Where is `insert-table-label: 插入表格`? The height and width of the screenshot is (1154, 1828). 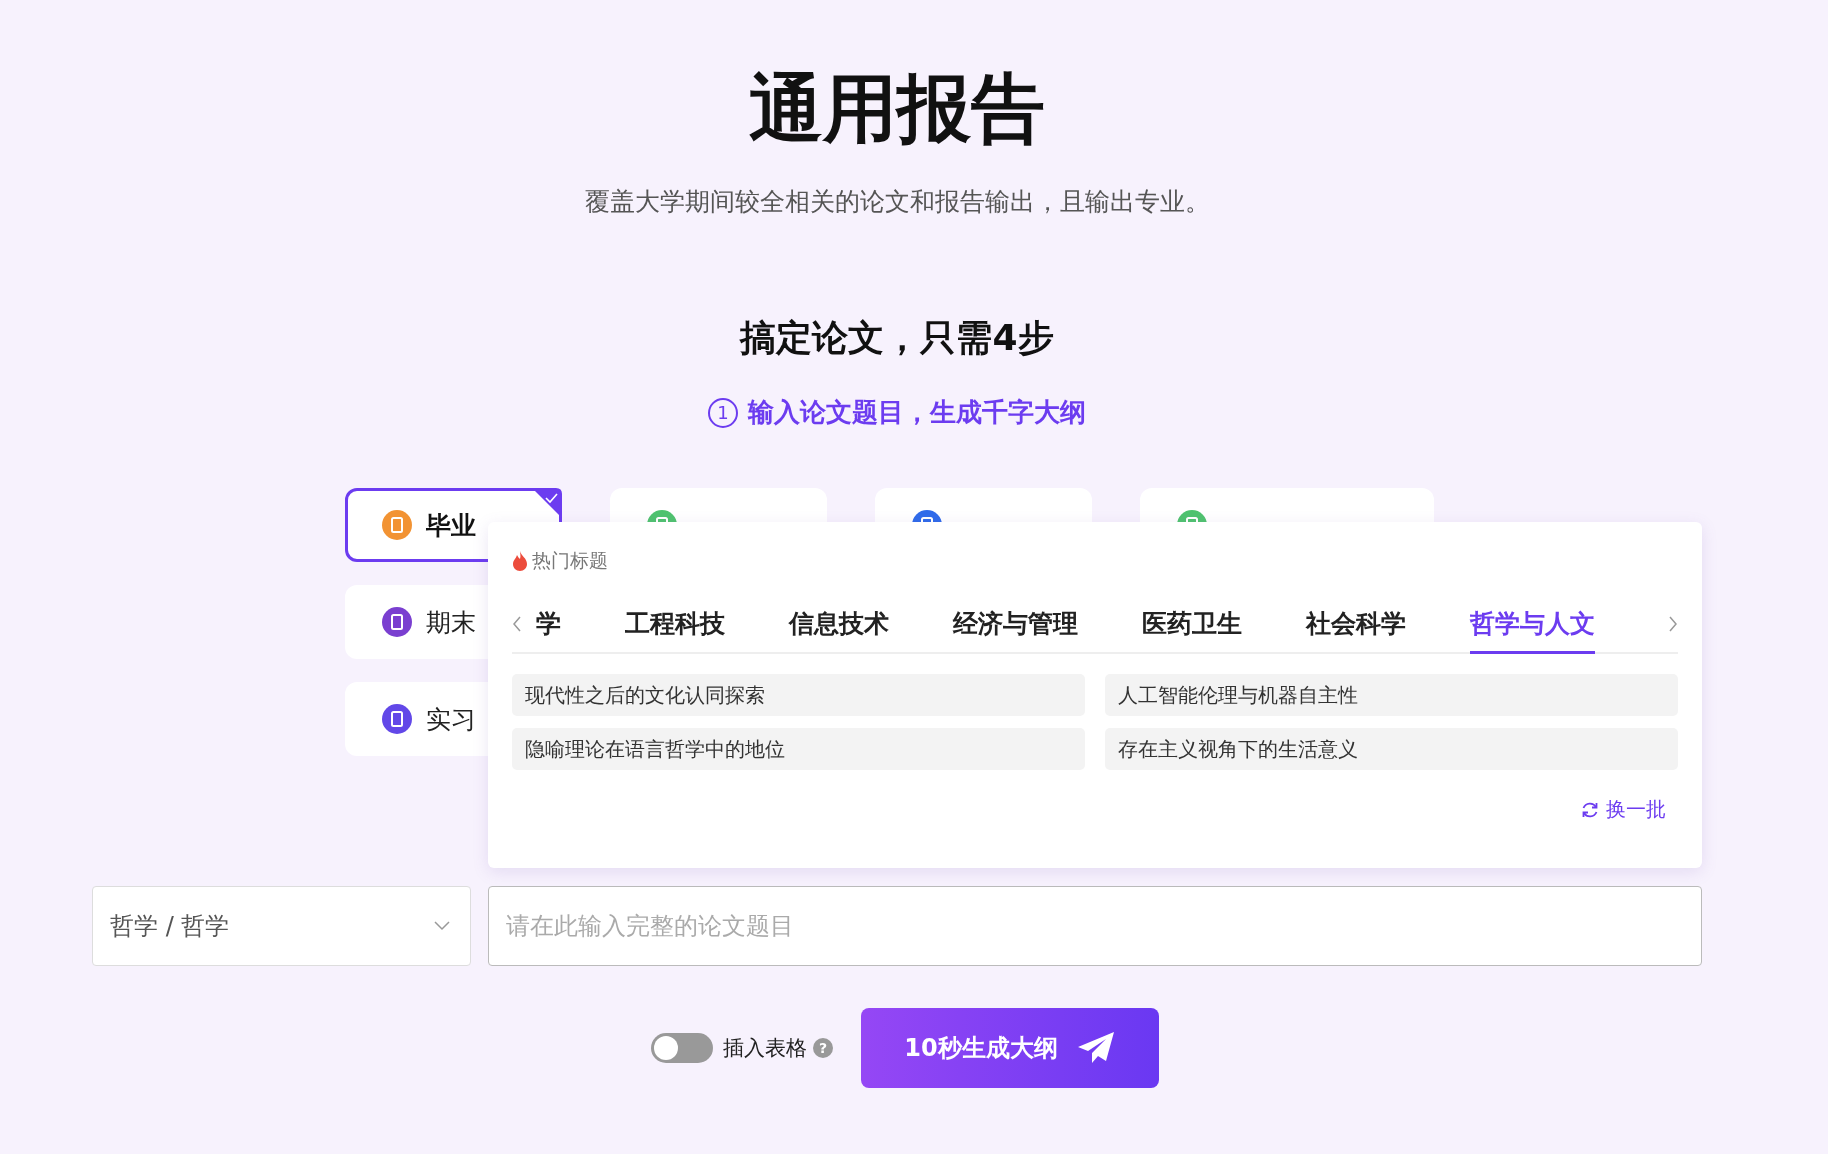
insert-table-label: 插入表格 is located at coordinates (765, 1049).